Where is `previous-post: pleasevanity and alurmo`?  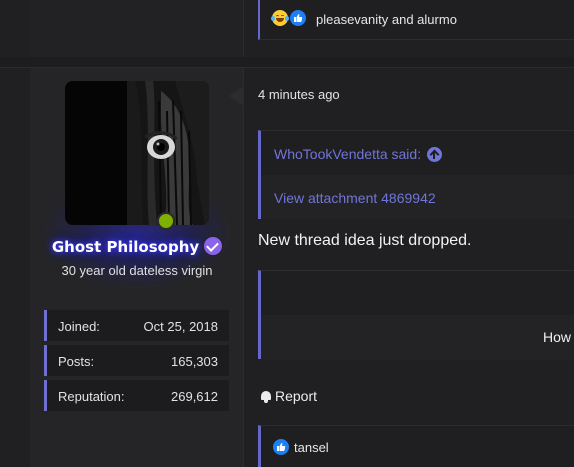 previous-post: pleasevanity and alurmo is located at coordinates (287, 28).